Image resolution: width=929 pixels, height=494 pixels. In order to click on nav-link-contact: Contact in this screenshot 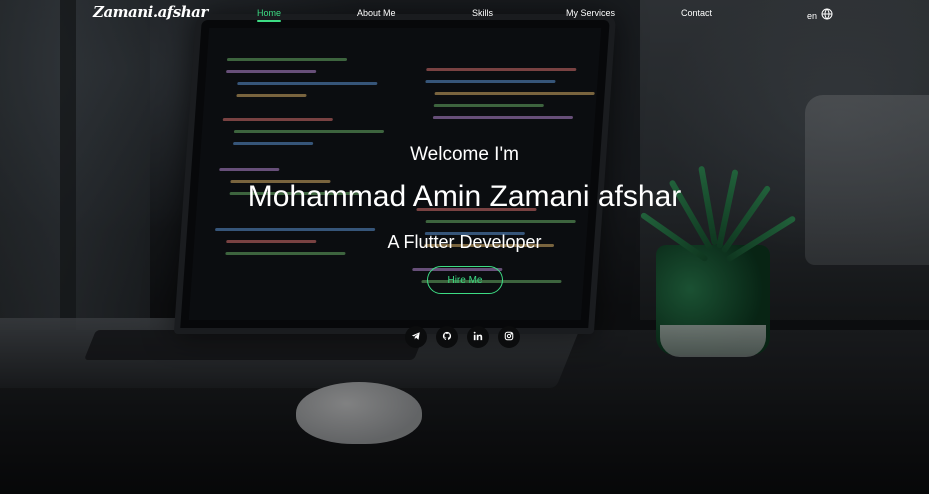, I will do `click(696, 13)`.